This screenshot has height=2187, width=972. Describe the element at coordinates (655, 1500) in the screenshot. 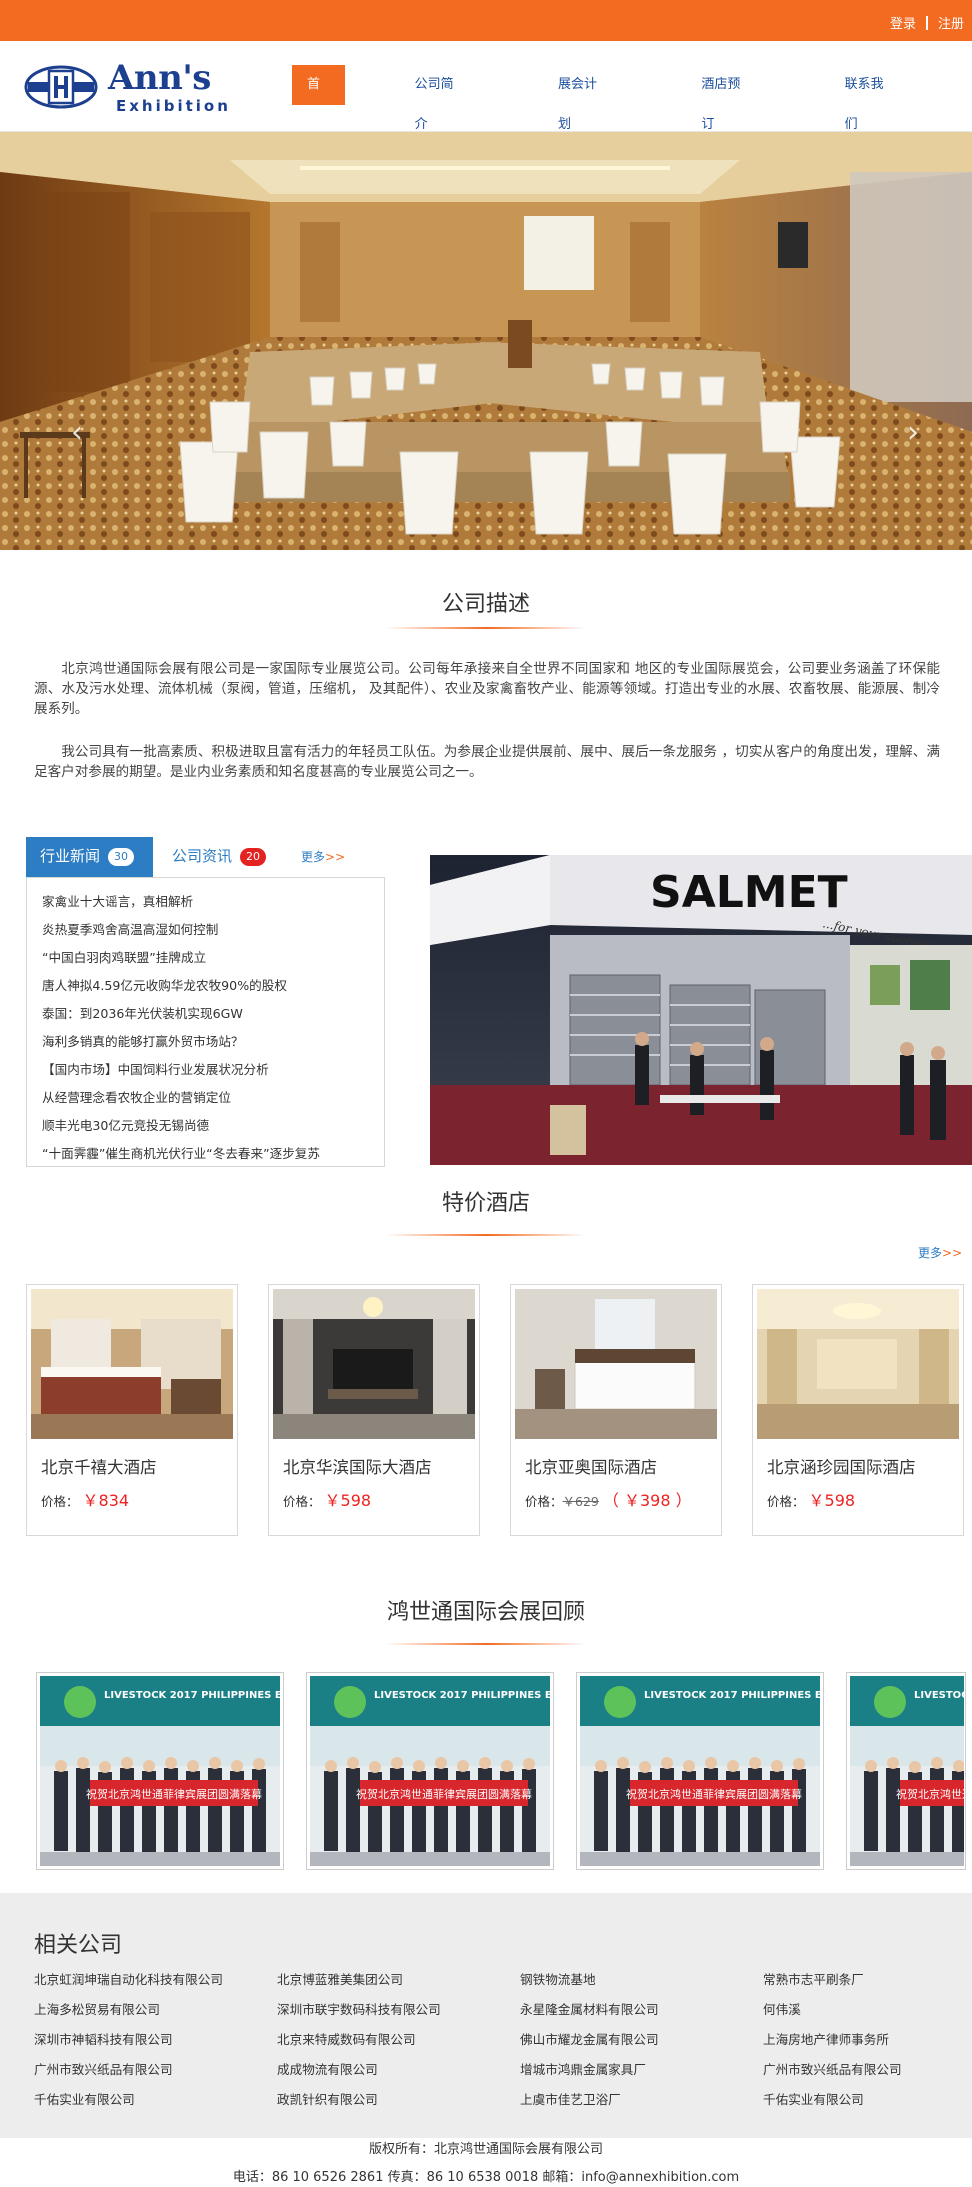

I see `hotel-price-value: 398` at that location.